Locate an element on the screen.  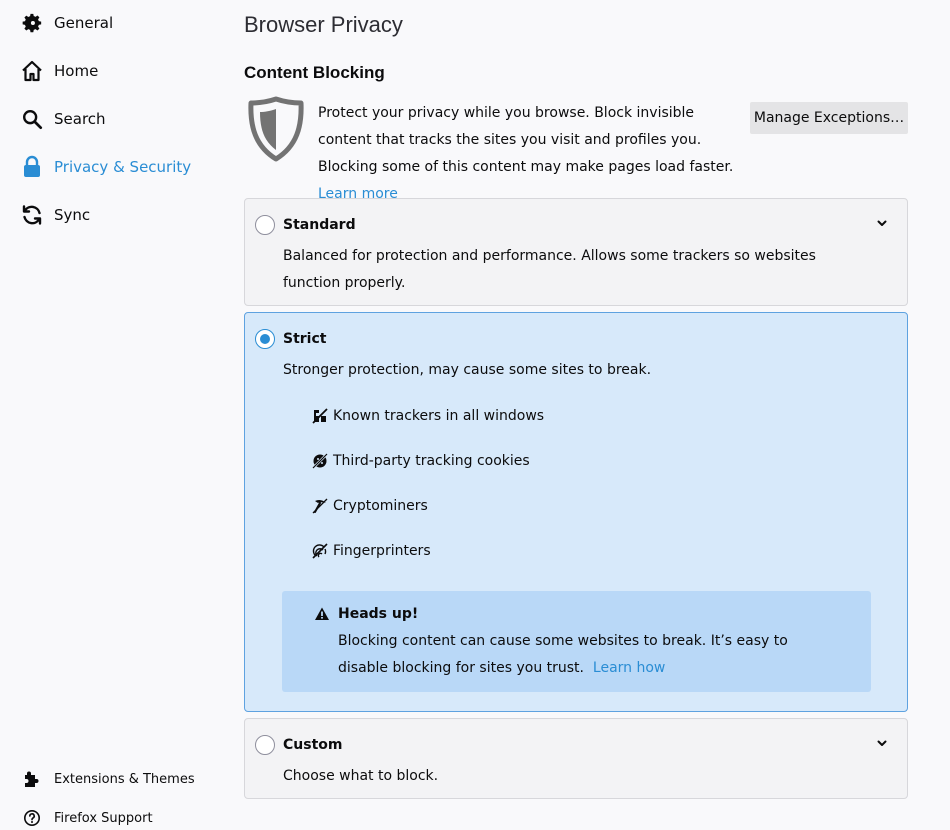
sidebar-item-privacy-security: Privacy & Security is located at coordinates (105, 167).